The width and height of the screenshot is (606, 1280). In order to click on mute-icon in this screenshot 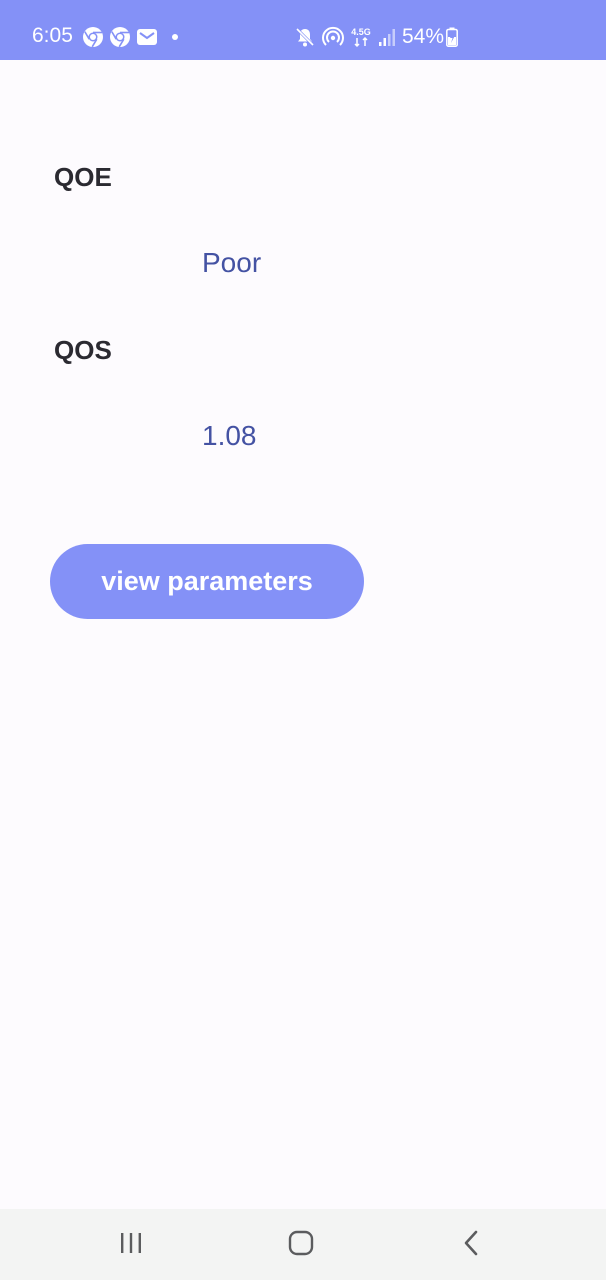, I will do `click(305, 37)`.